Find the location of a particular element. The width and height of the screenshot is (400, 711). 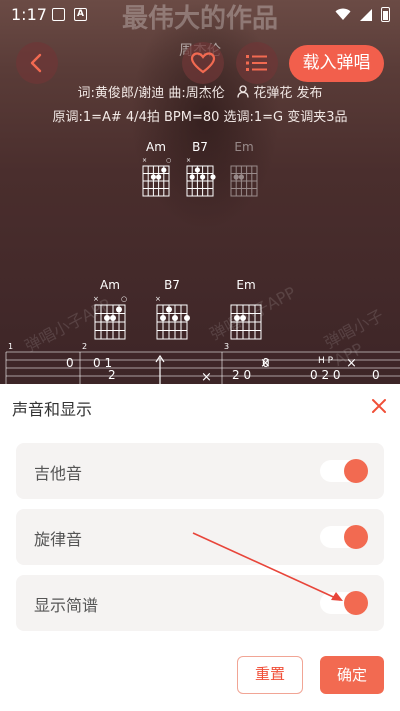

measure-number: 2 is located at coordinates (84, 346).